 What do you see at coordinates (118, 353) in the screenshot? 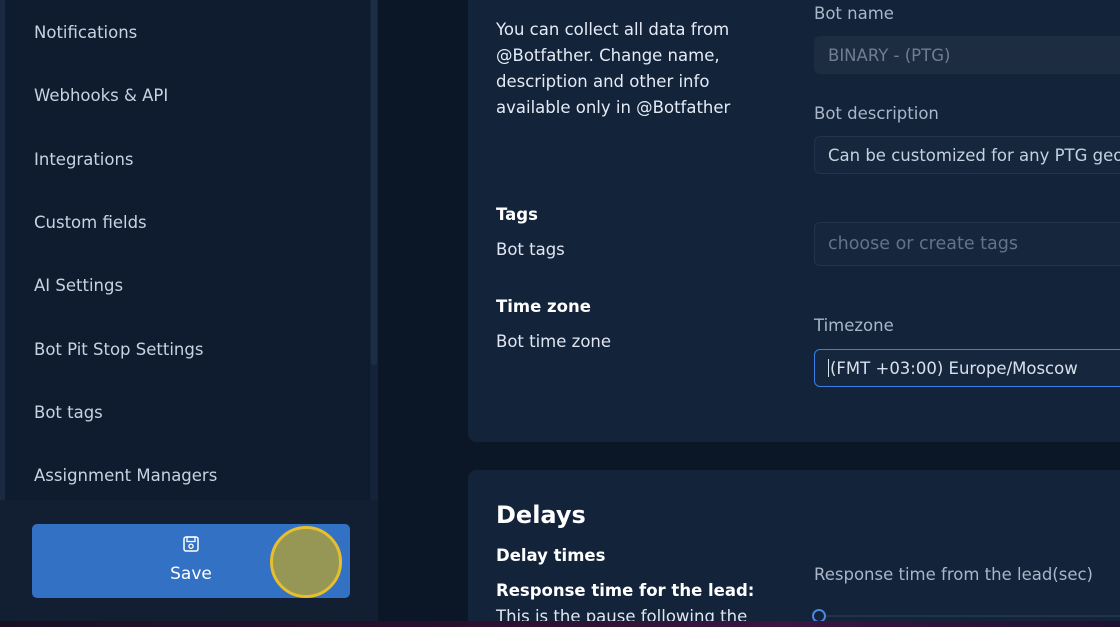
I see `sidebar-item-bot-pit-stop-settings: Bot Pit Stop Settings` at bounding box center [118, 353].